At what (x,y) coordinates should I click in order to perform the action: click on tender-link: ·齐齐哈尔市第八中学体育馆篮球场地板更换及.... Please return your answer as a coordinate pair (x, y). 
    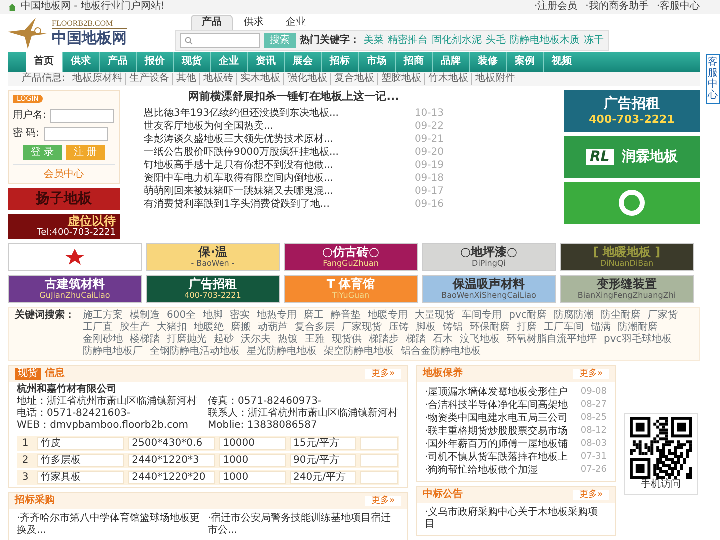
    Looking at the image, I should click on (112, 525).